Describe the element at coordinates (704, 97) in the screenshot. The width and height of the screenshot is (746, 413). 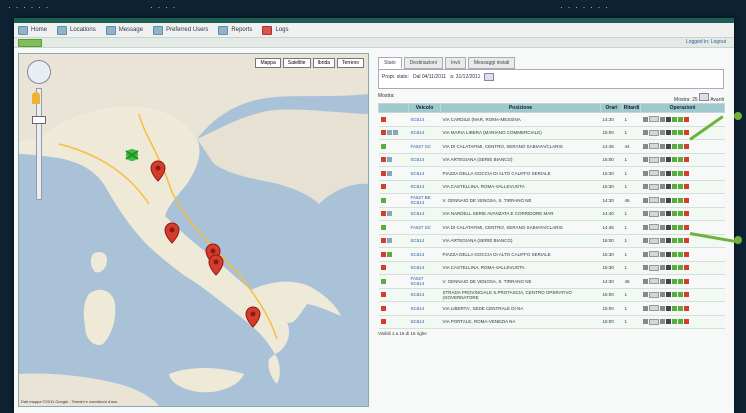
I see `records-select` at that location.